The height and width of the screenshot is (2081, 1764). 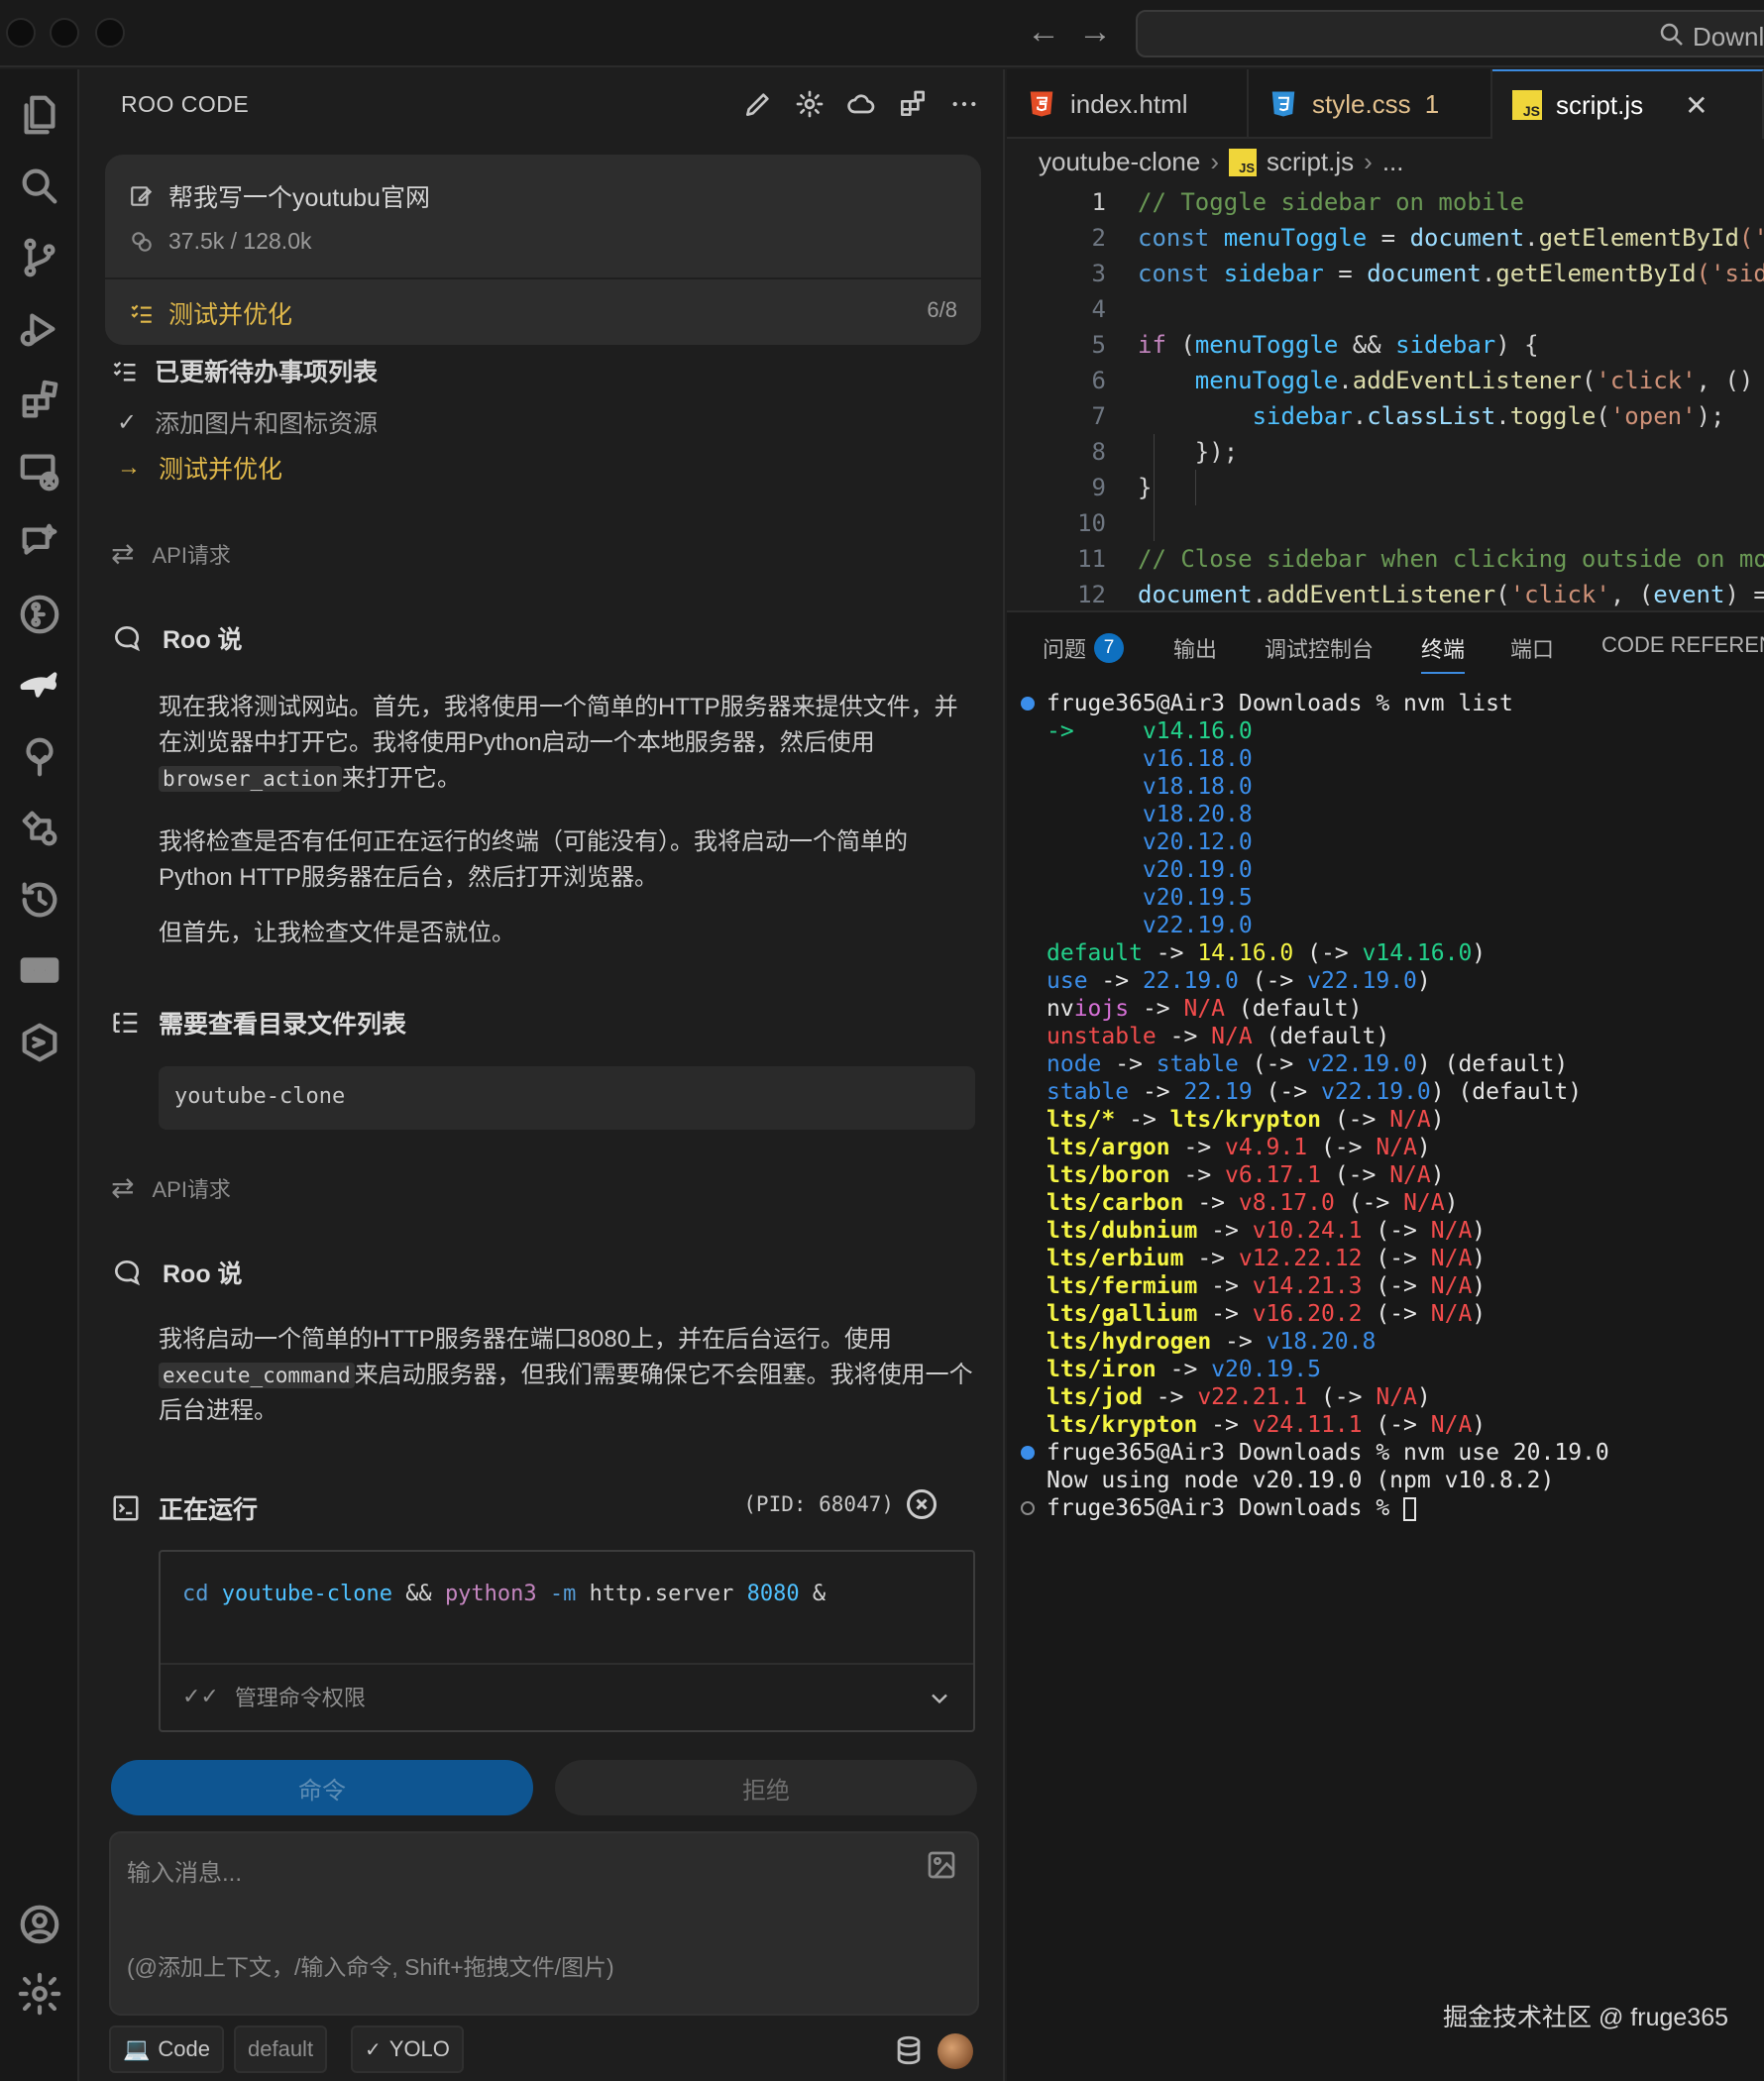 I want to click on breadcrumb-file: script.js, so click(x=1310, y=162).